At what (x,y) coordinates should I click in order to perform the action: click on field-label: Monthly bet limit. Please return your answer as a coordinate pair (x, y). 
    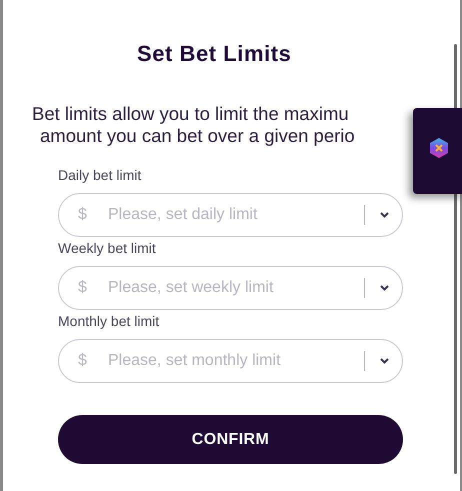
    Looking at the image, I should click on (109, 321).